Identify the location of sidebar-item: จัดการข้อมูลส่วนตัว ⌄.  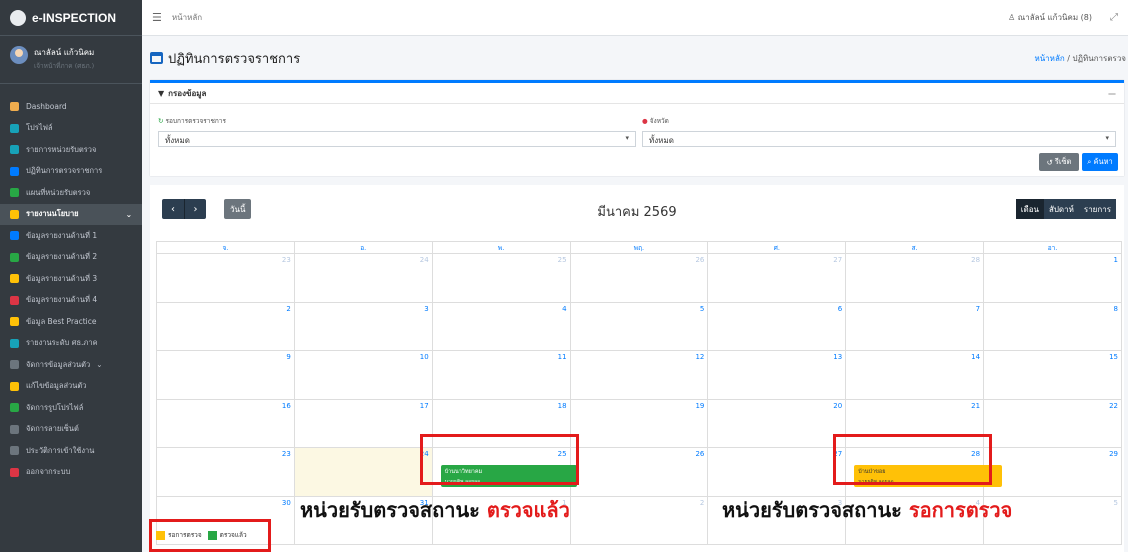
(71, 365).